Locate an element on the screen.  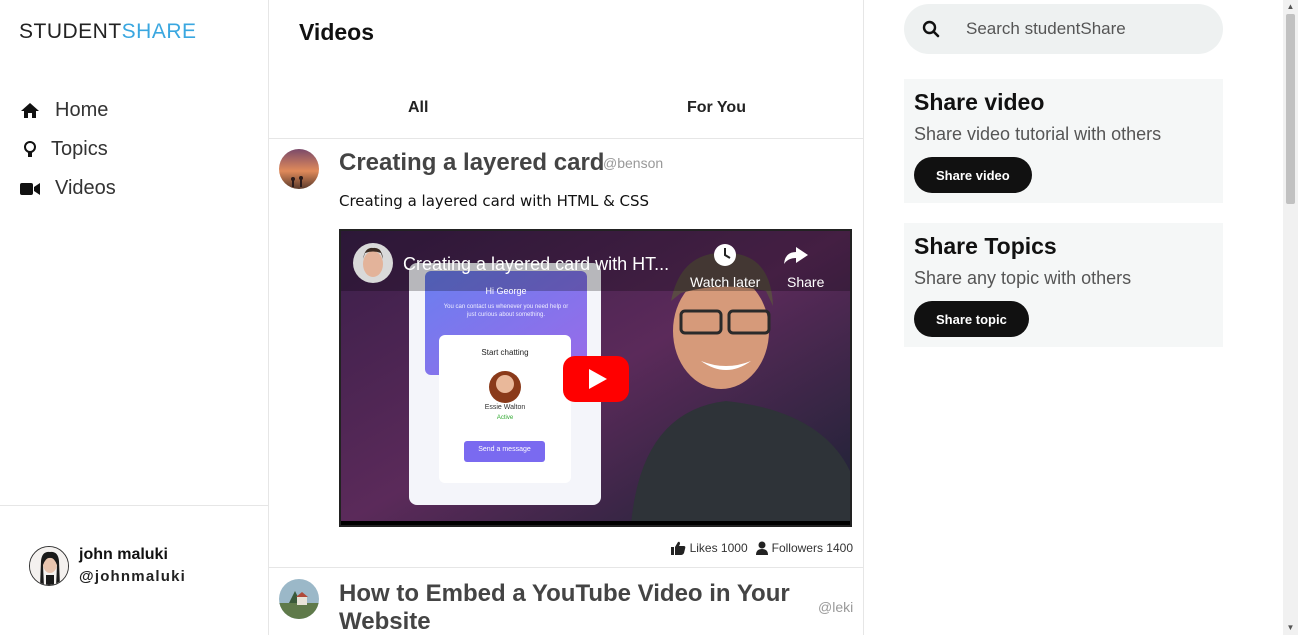
user-name: john maluki is located at coordinates (123, 554).